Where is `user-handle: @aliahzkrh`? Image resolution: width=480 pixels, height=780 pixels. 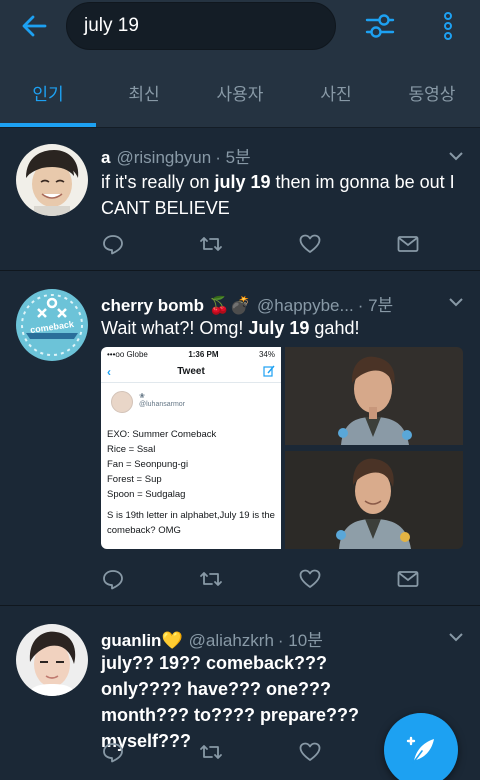
user-handle: @aliahzkrh is located at coordinates (231, 641).